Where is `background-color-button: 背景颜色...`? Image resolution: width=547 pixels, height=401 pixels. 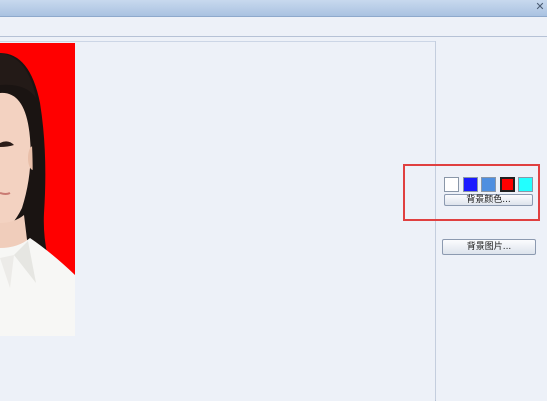
background-color-button: 背景颜色... is located at coordinates (488, 200).